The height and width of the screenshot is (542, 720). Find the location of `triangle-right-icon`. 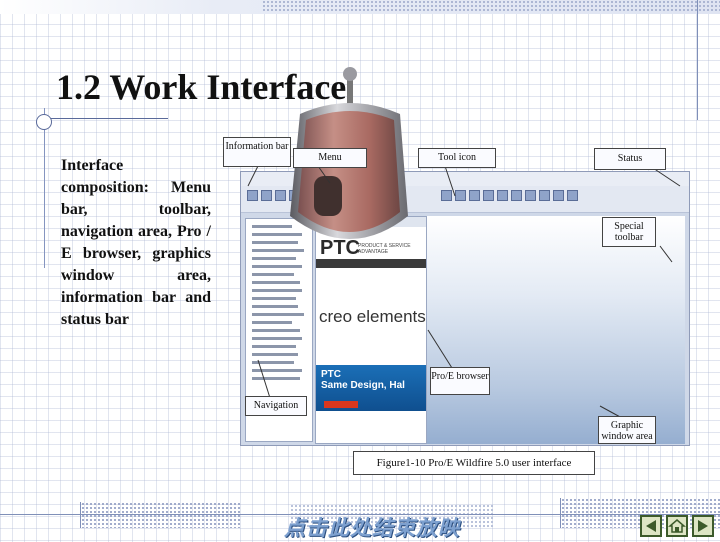

triangle-right-icon is located at coordinates (703, 526).